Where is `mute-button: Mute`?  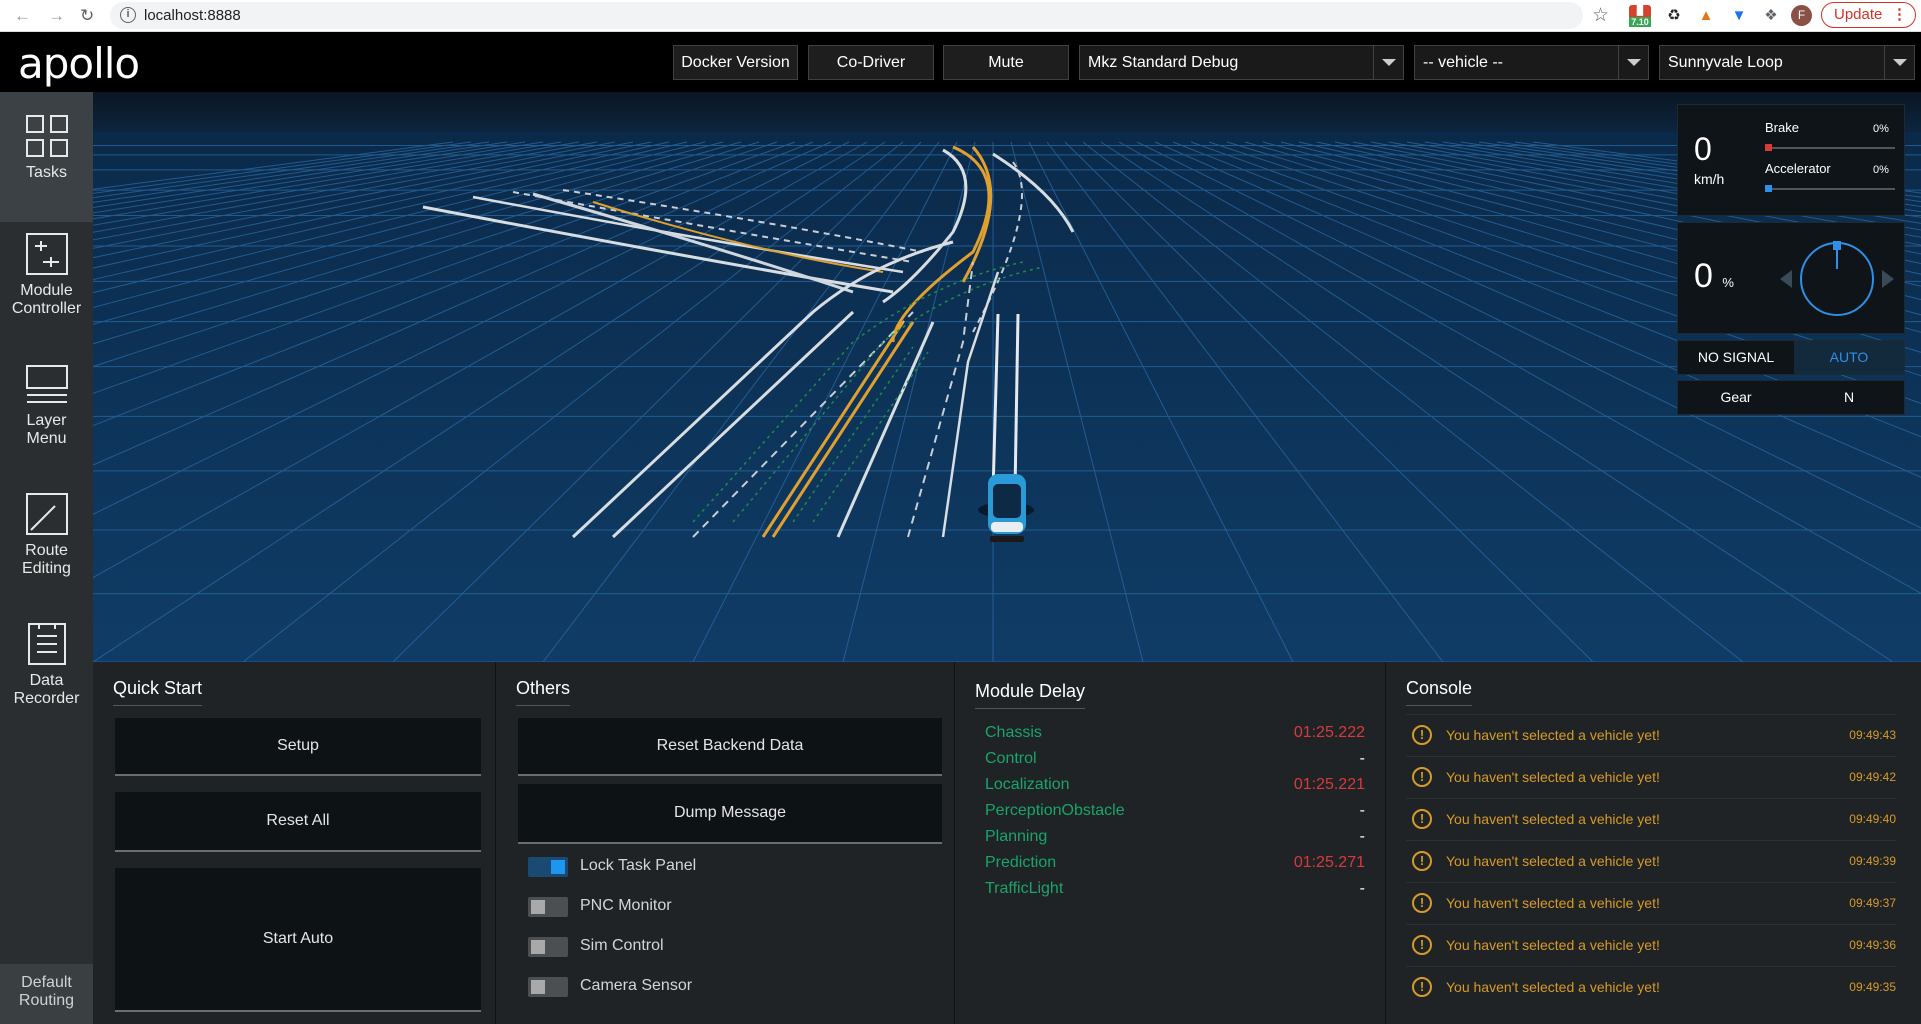
mute-button: Mute is located at coordinates (1006, 62).